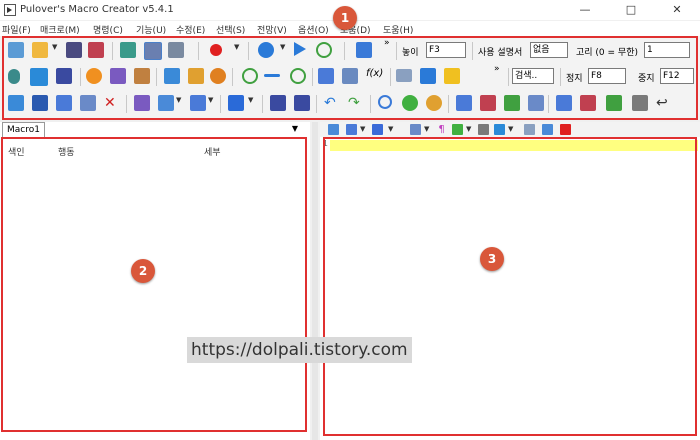 Image resolution: width=700 pixels, height=440 pixels. I want to click on editor-replace-icon, so click(351, 129).